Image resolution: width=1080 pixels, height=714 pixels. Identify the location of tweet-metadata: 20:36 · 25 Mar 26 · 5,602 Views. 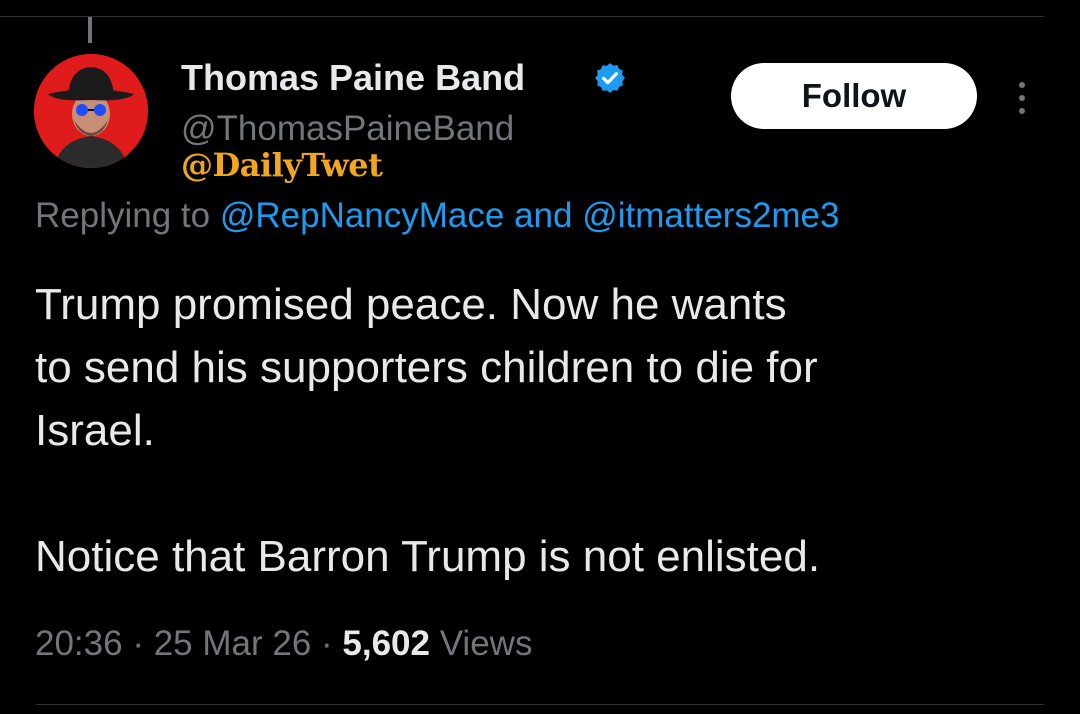
(283, 644).